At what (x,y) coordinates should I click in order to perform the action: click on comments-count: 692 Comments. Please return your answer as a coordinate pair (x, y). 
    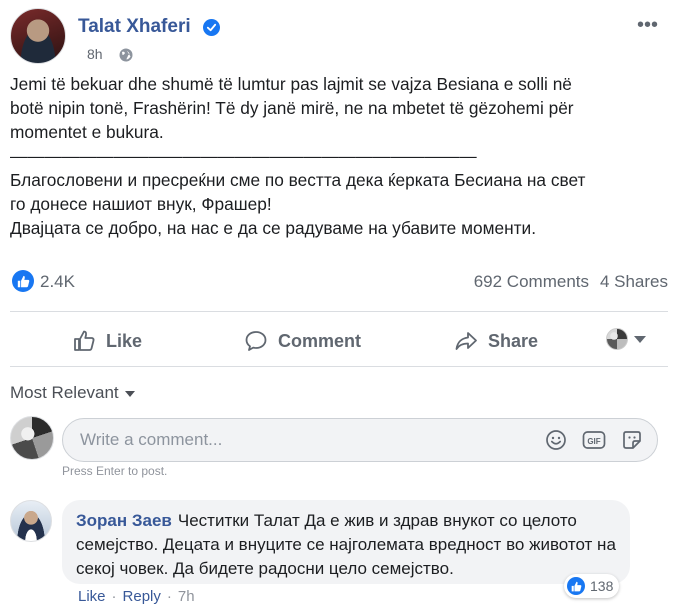
    Looking at the image, I should click on (531, 282).